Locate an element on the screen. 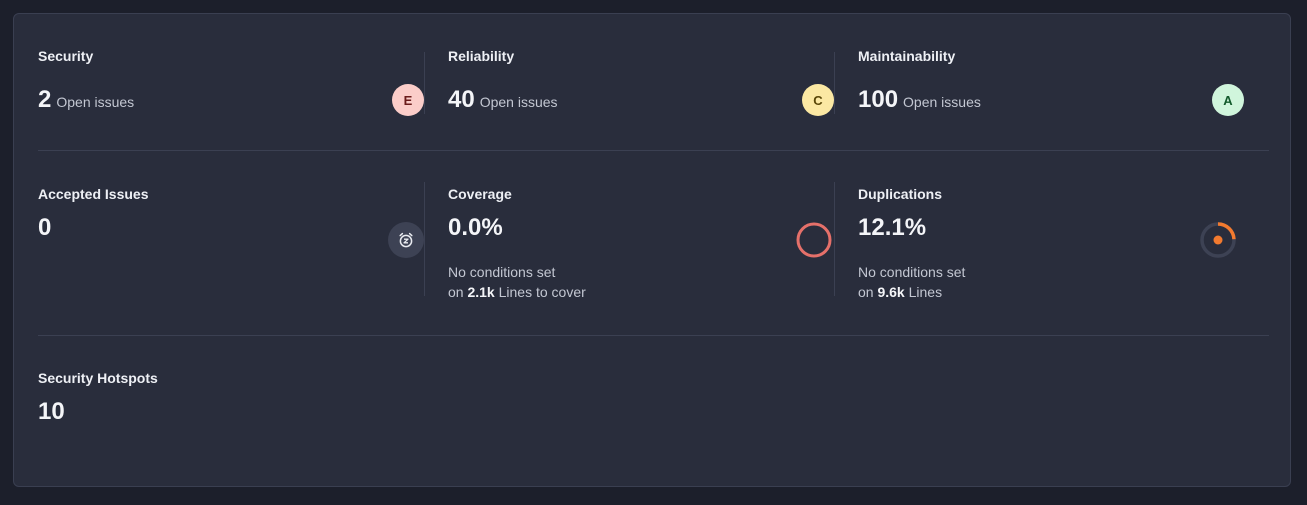 This screenshot has height=505, width=1307. accepted-issues-title: Accepted Issues is located at coordinates (93, 194).